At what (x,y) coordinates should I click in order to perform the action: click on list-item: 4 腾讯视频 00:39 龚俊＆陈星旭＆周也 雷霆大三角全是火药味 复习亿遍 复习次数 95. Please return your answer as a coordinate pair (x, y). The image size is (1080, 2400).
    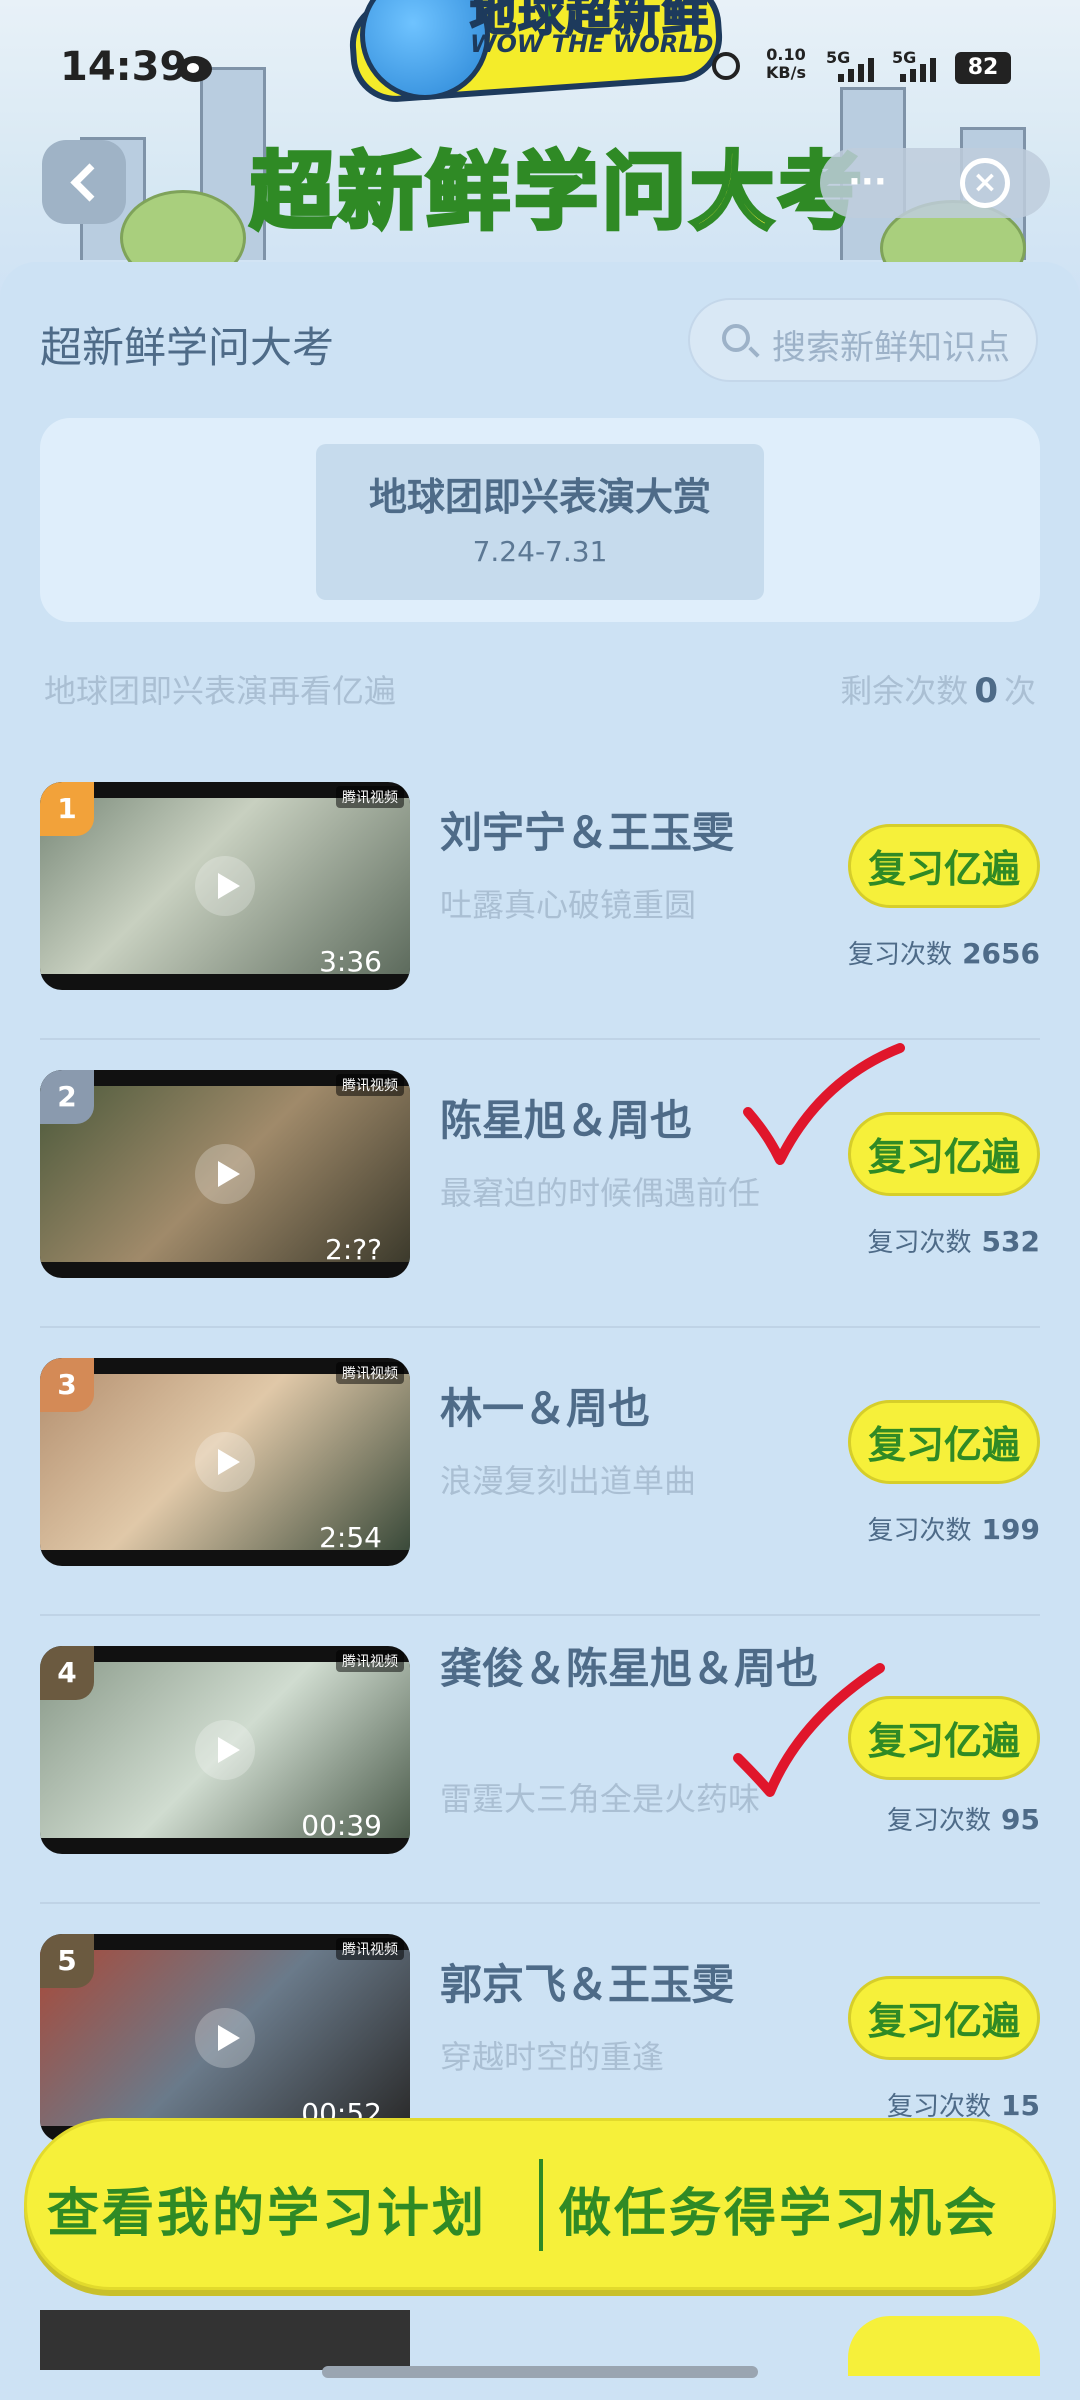
    Looking at the image, I should click on (540, 1760).